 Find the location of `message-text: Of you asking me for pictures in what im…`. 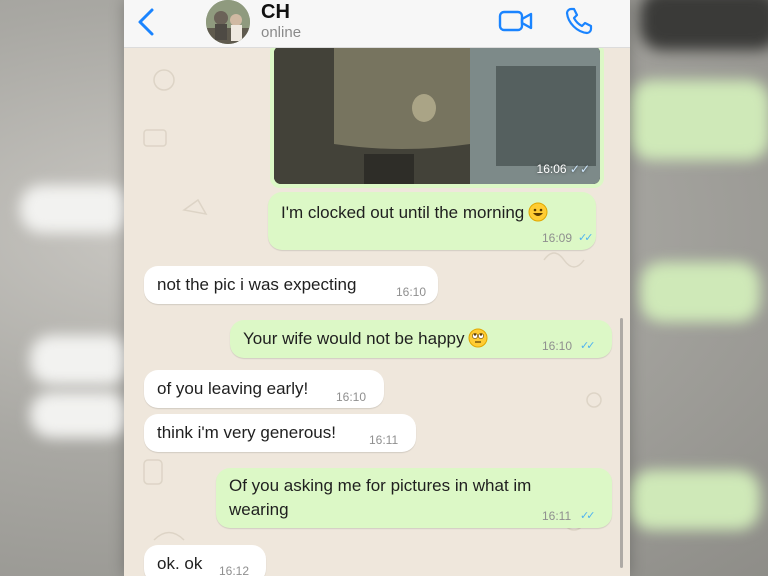

message-text: Of you asking me for pictures in what im… is located at coordinates (380, 497).